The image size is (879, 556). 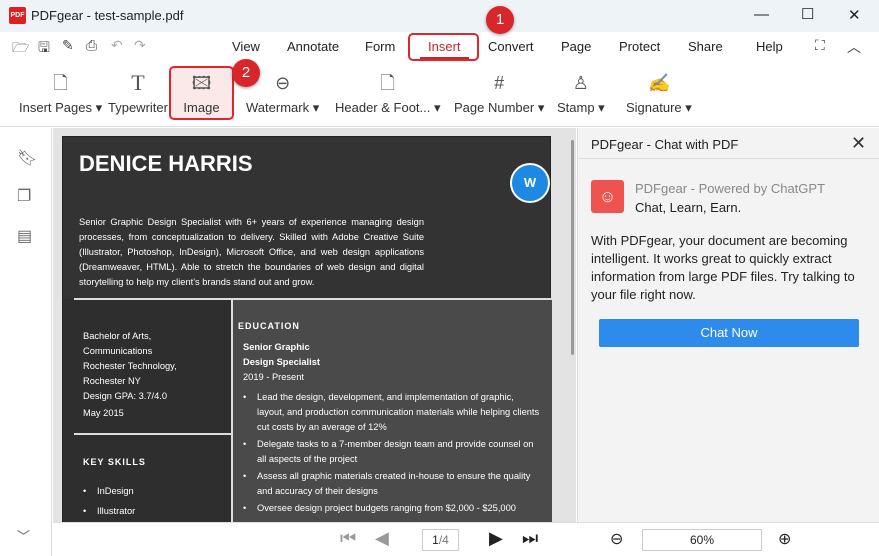 What do you see at coordinates (665, 144) in the screenshot?
I see `chat-title: PDFgear - Chat with PDF` at bounding box center [665, 144].